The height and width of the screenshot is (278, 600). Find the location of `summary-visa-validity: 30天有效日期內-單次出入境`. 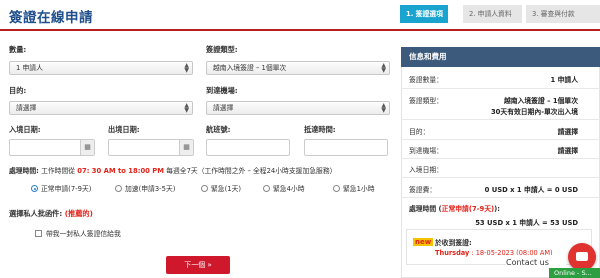

summary-visa-validity: 30天有效日期內-單次出入境 is located at coordinates (534, 112).